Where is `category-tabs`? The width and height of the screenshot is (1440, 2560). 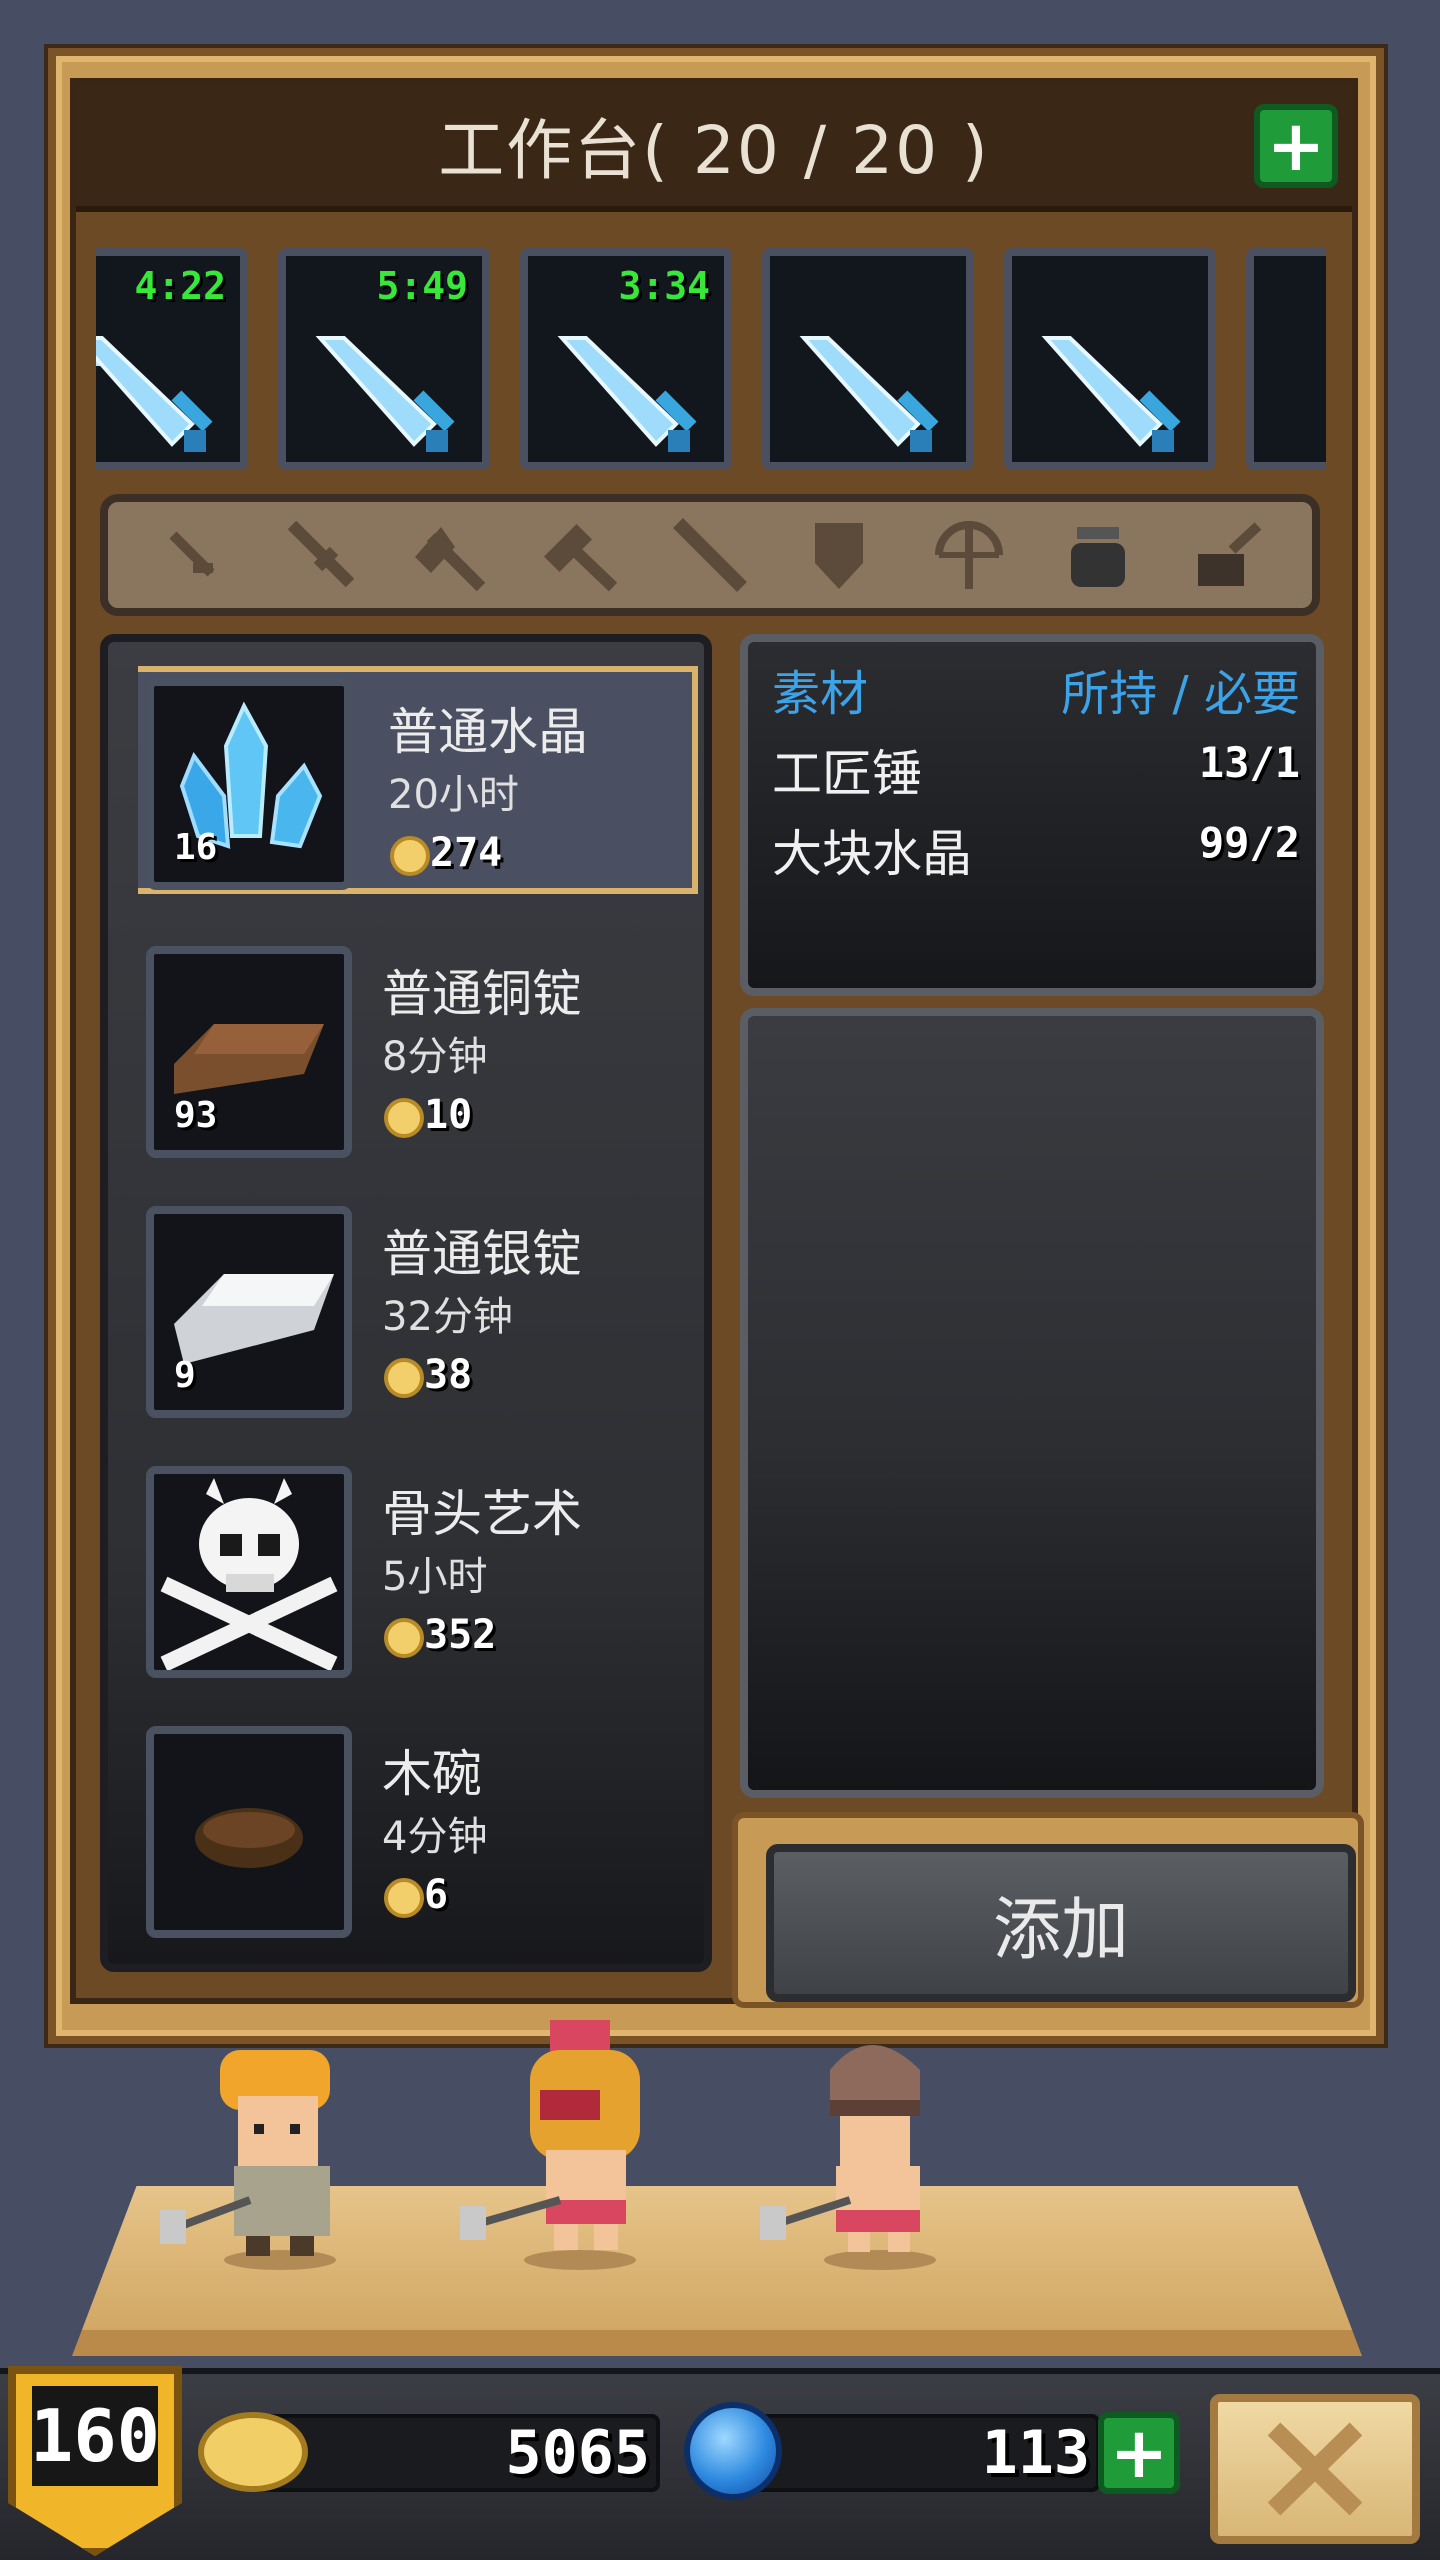
category-tabs is located at coordinates (710, 555).